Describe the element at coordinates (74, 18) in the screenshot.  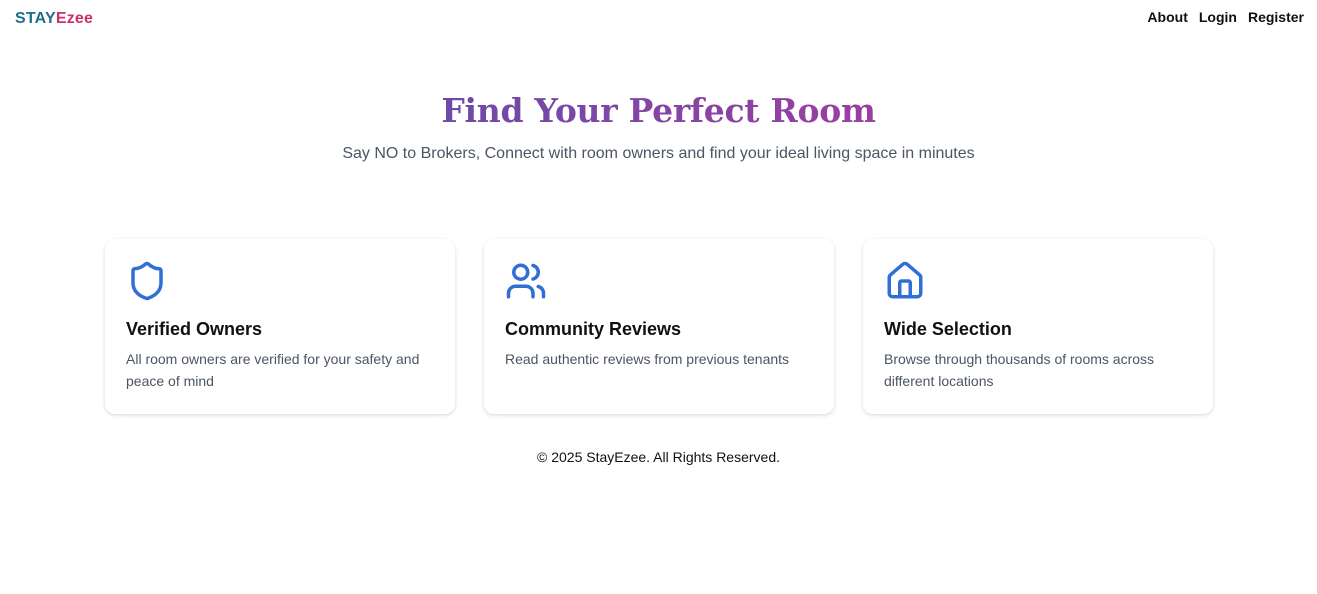
I see `brand-logo-part2: Ezee` at that location.